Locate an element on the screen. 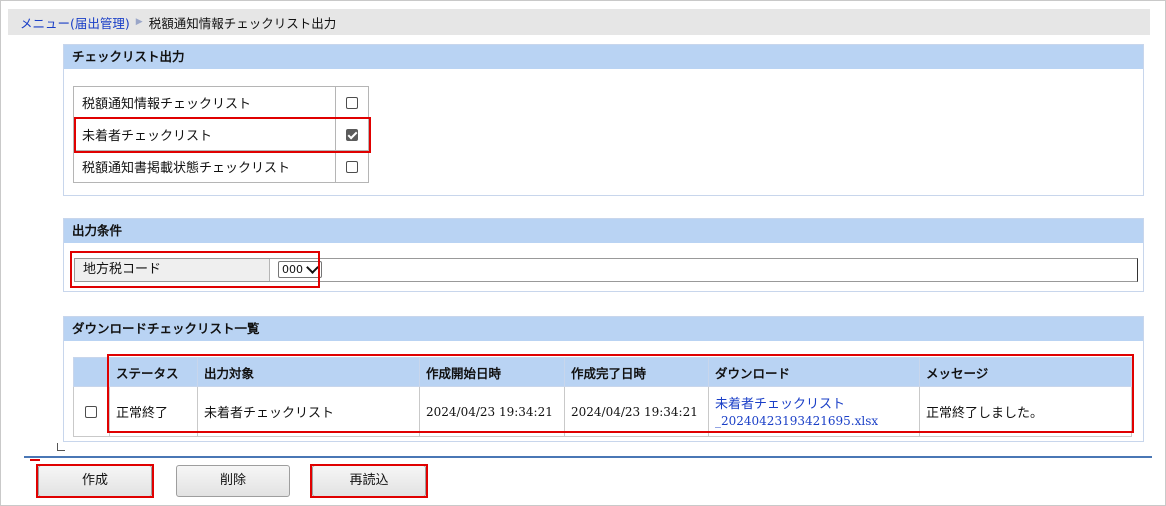 Image resolution: width=1166 pixels, height=506 pixels. row-target: 未着者チェックリスト is located at coordinates (308, 411).